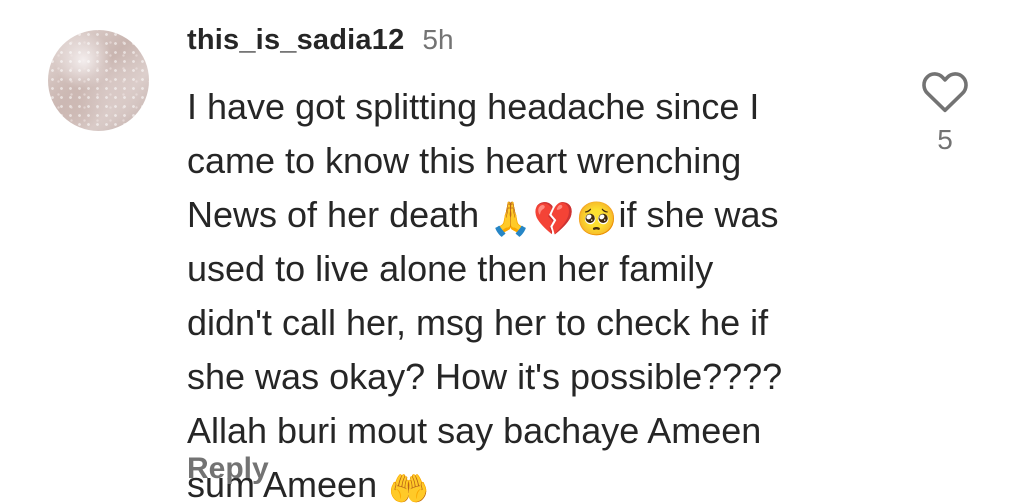 The width and height of the screenshot is (1024, 504). I want to click on comment-line: I have got splitting headache since I, so click(473, 106).